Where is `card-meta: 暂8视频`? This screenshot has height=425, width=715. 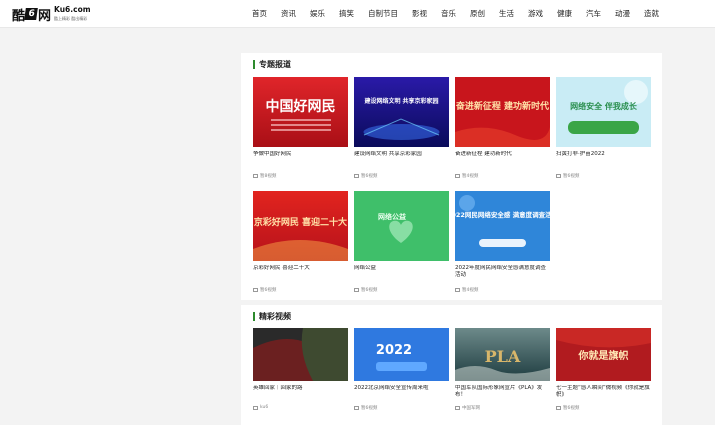 card-meta: 暂8视频 is located at coordinates (300, 176).